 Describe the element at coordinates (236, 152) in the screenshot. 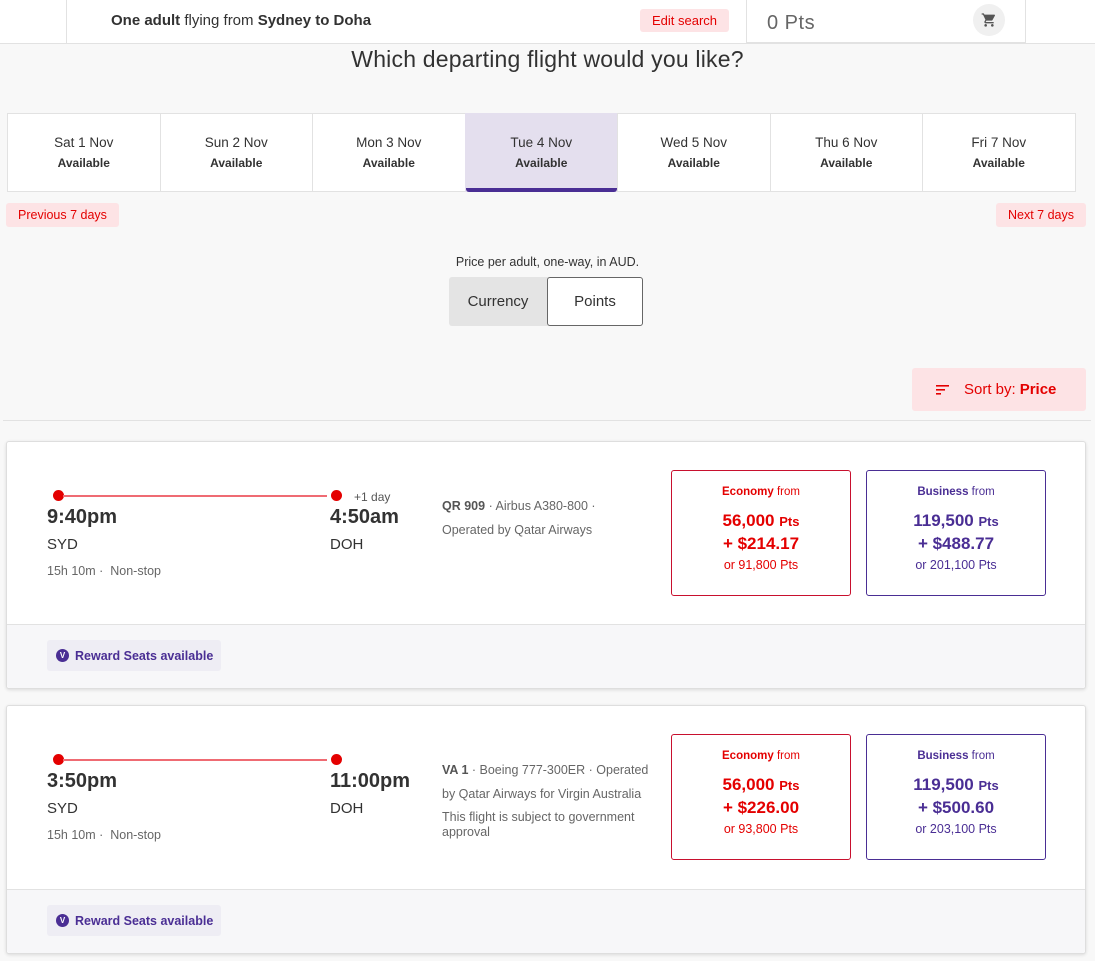

I see `date-tab-sun-2-nov: Sun 2 Nov Available` at that location.